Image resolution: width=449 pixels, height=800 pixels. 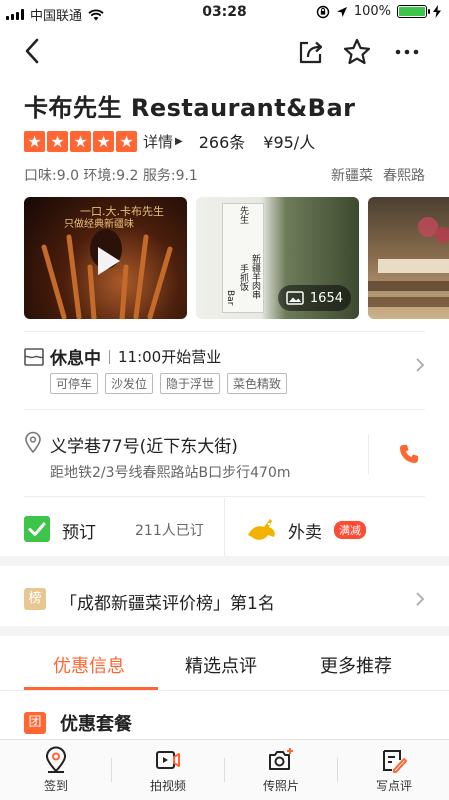 I want to click on feature-chips: 可停车 沙发位 隐于浮世 菜色精致, so click(x=169, y=383).